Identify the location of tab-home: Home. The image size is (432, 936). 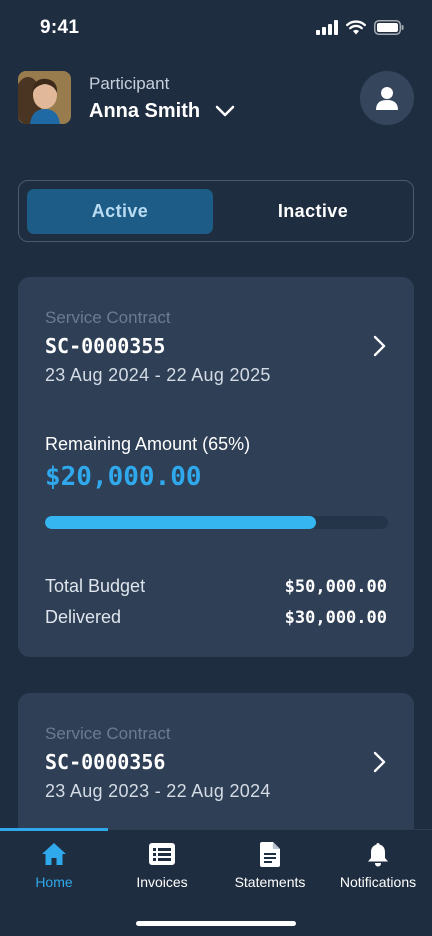
(54, 865).